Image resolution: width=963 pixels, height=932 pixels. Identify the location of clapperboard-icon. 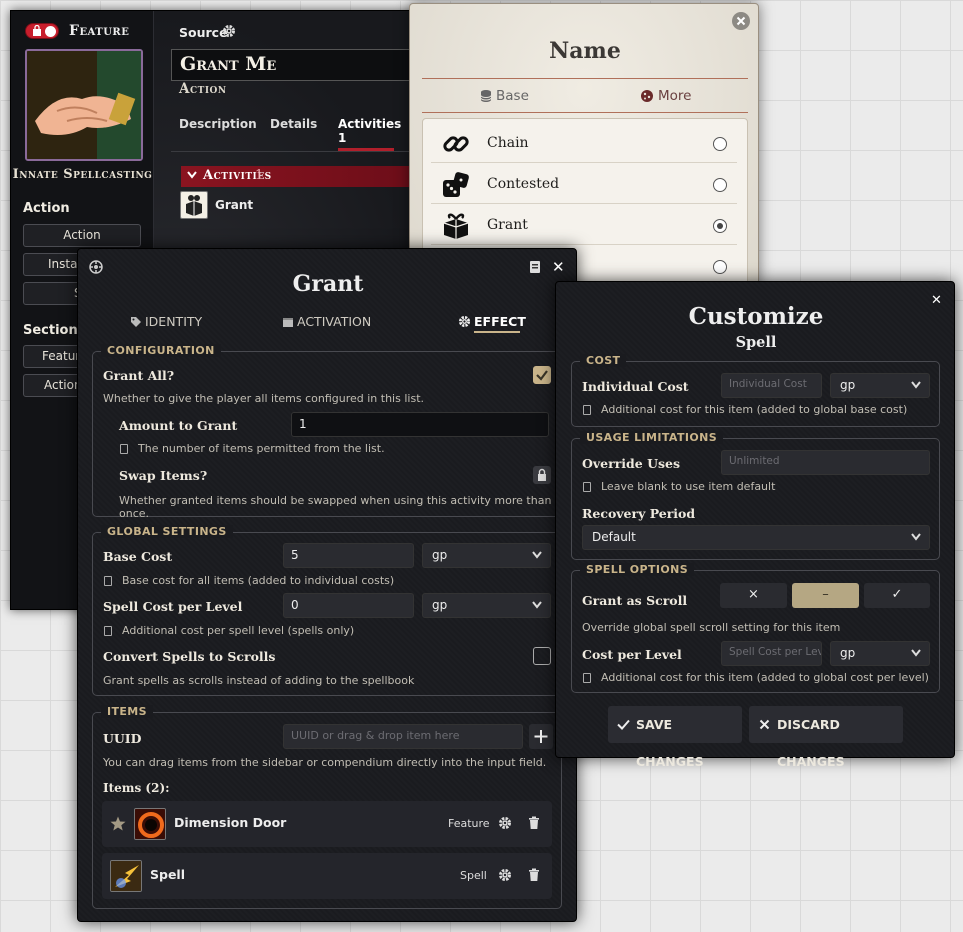
(288, 322).